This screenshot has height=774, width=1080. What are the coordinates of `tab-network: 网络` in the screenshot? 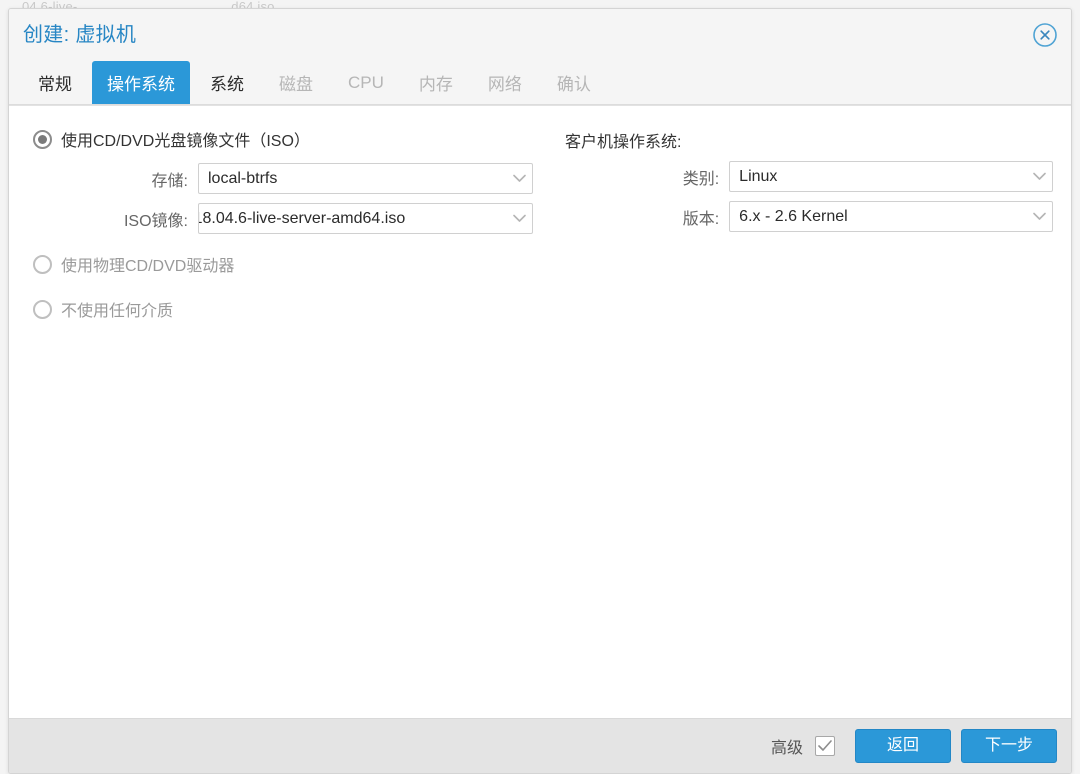 It's located at (505, 82).